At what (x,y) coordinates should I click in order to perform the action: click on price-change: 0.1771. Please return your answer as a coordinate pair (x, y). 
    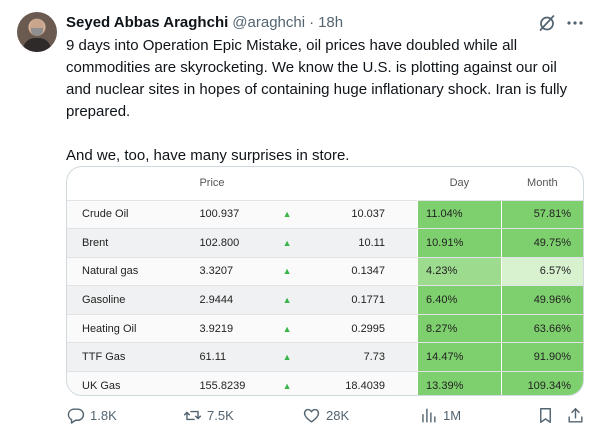
    Looking at the image, I should click on (358, 300).